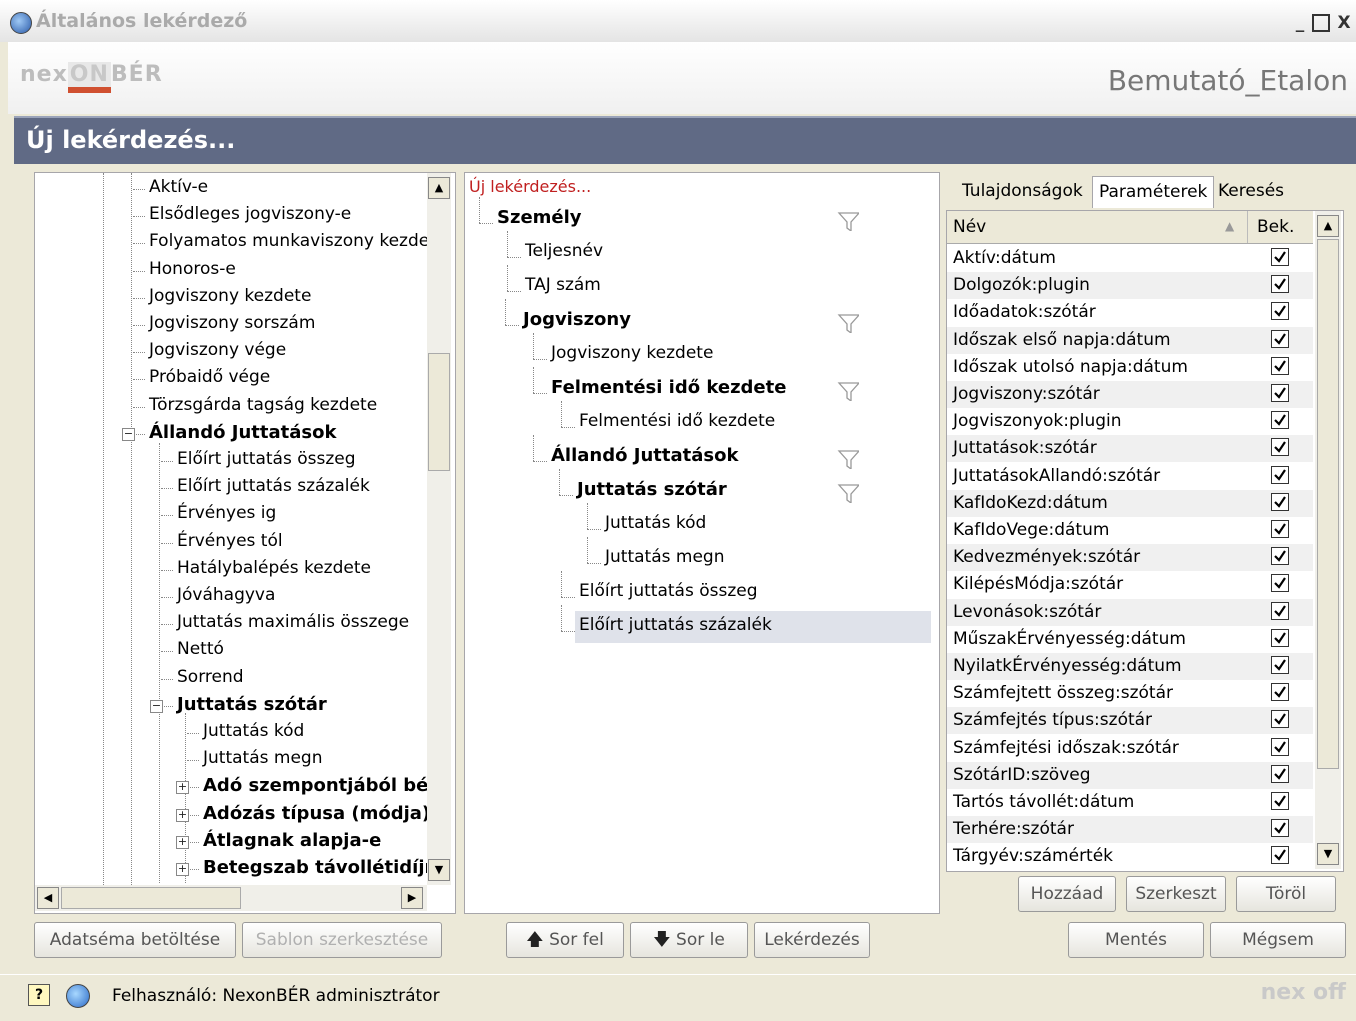 The width and height of the screenshot is (1356, 1021). What do you see at coordinates (230, 296) in the screenshot?
I see `schema-tree-item: Jogviszony kezdete` at bounding box center [230, 296].